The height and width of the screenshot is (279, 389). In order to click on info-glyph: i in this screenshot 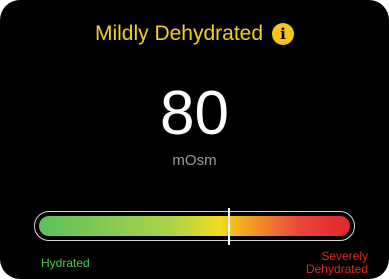, I will do `click(283, 34)`.